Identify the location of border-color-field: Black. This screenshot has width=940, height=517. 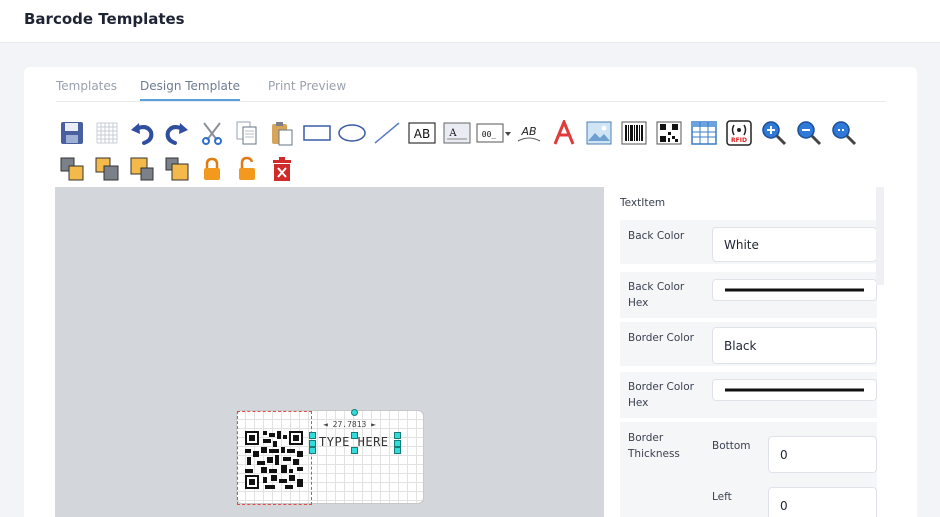
(794, 345).